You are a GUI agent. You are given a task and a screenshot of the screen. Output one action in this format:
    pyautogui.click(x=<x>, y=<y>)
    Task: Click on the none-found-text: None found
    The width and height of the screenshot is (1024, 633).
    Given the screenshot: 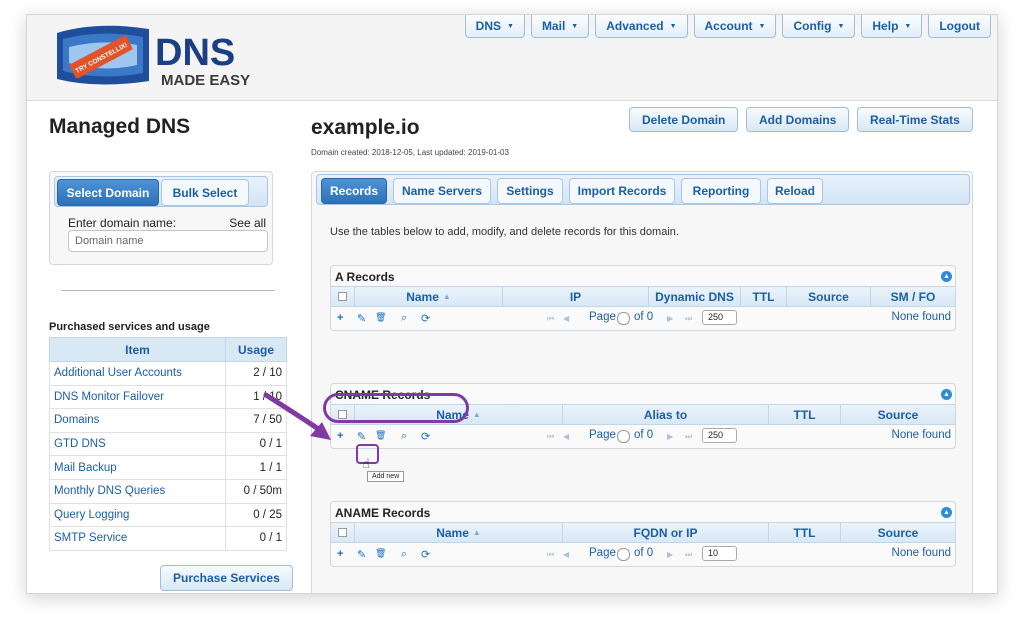 What is the action you would take?
    pyautogui.click(x=921, y=553)
    